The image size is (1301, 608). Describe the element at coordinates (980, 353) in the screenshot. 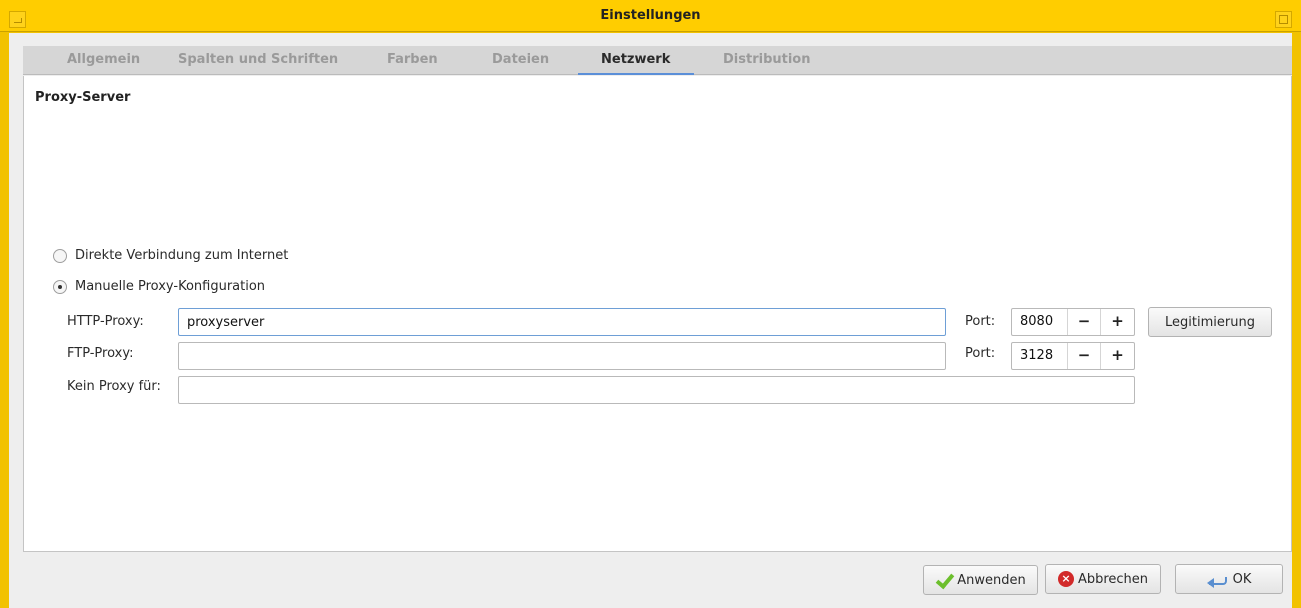

I see `ftp-port-label: Port:` at that location.